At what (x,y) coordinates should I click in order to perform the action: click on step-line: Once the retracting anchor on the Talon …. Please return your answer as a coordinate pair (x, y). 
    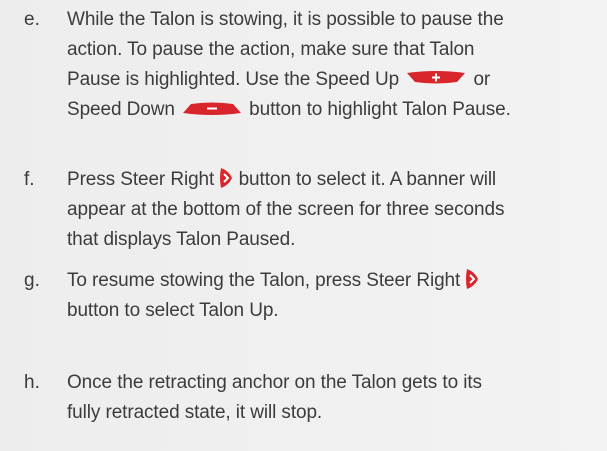
    Looking at the image, I should click on (274, 382).